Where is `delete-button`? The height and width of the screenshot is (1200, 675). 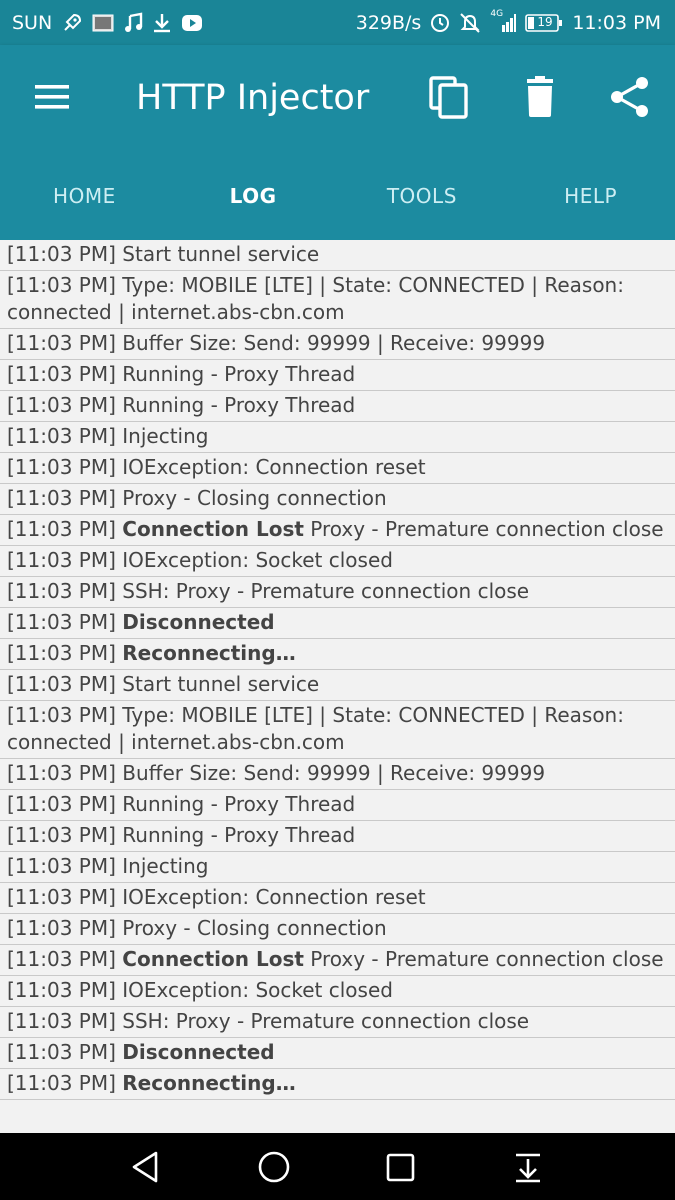
delete-button is located at coordinates (540, 97).